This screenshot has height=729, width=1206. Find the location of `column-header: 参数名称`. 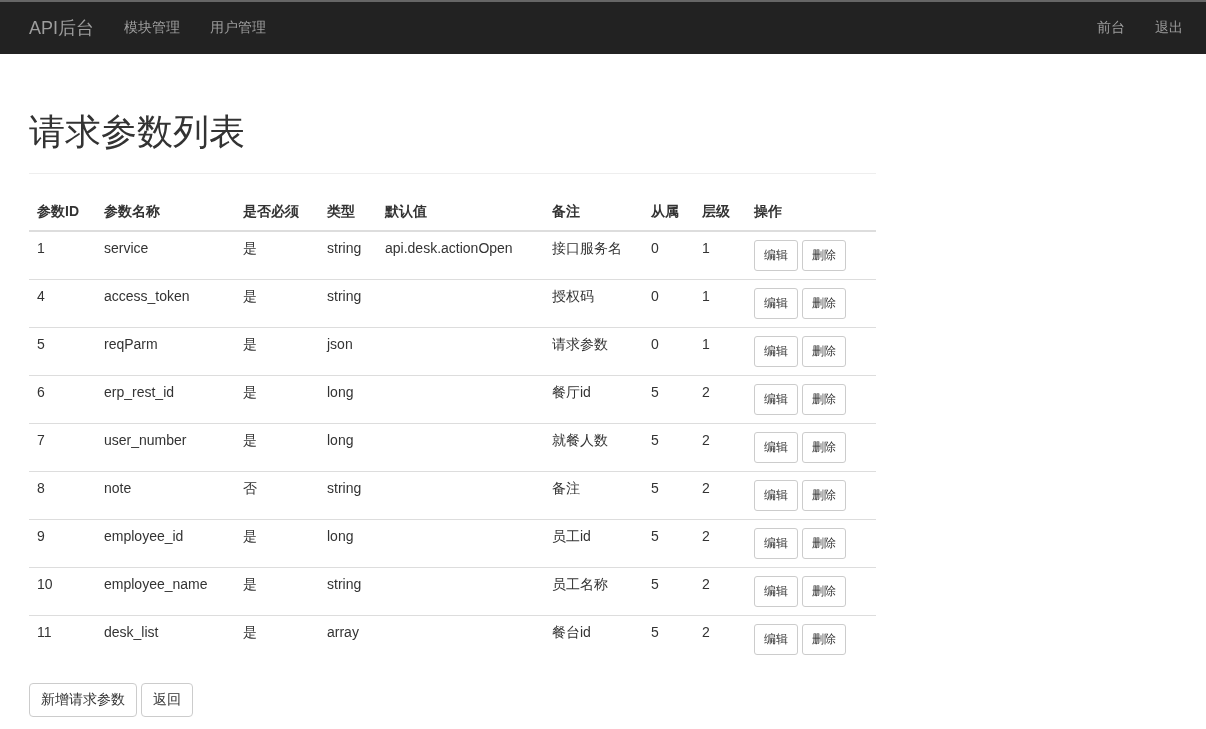

column-header: 参数名称 is located at coordinates (165, 212).